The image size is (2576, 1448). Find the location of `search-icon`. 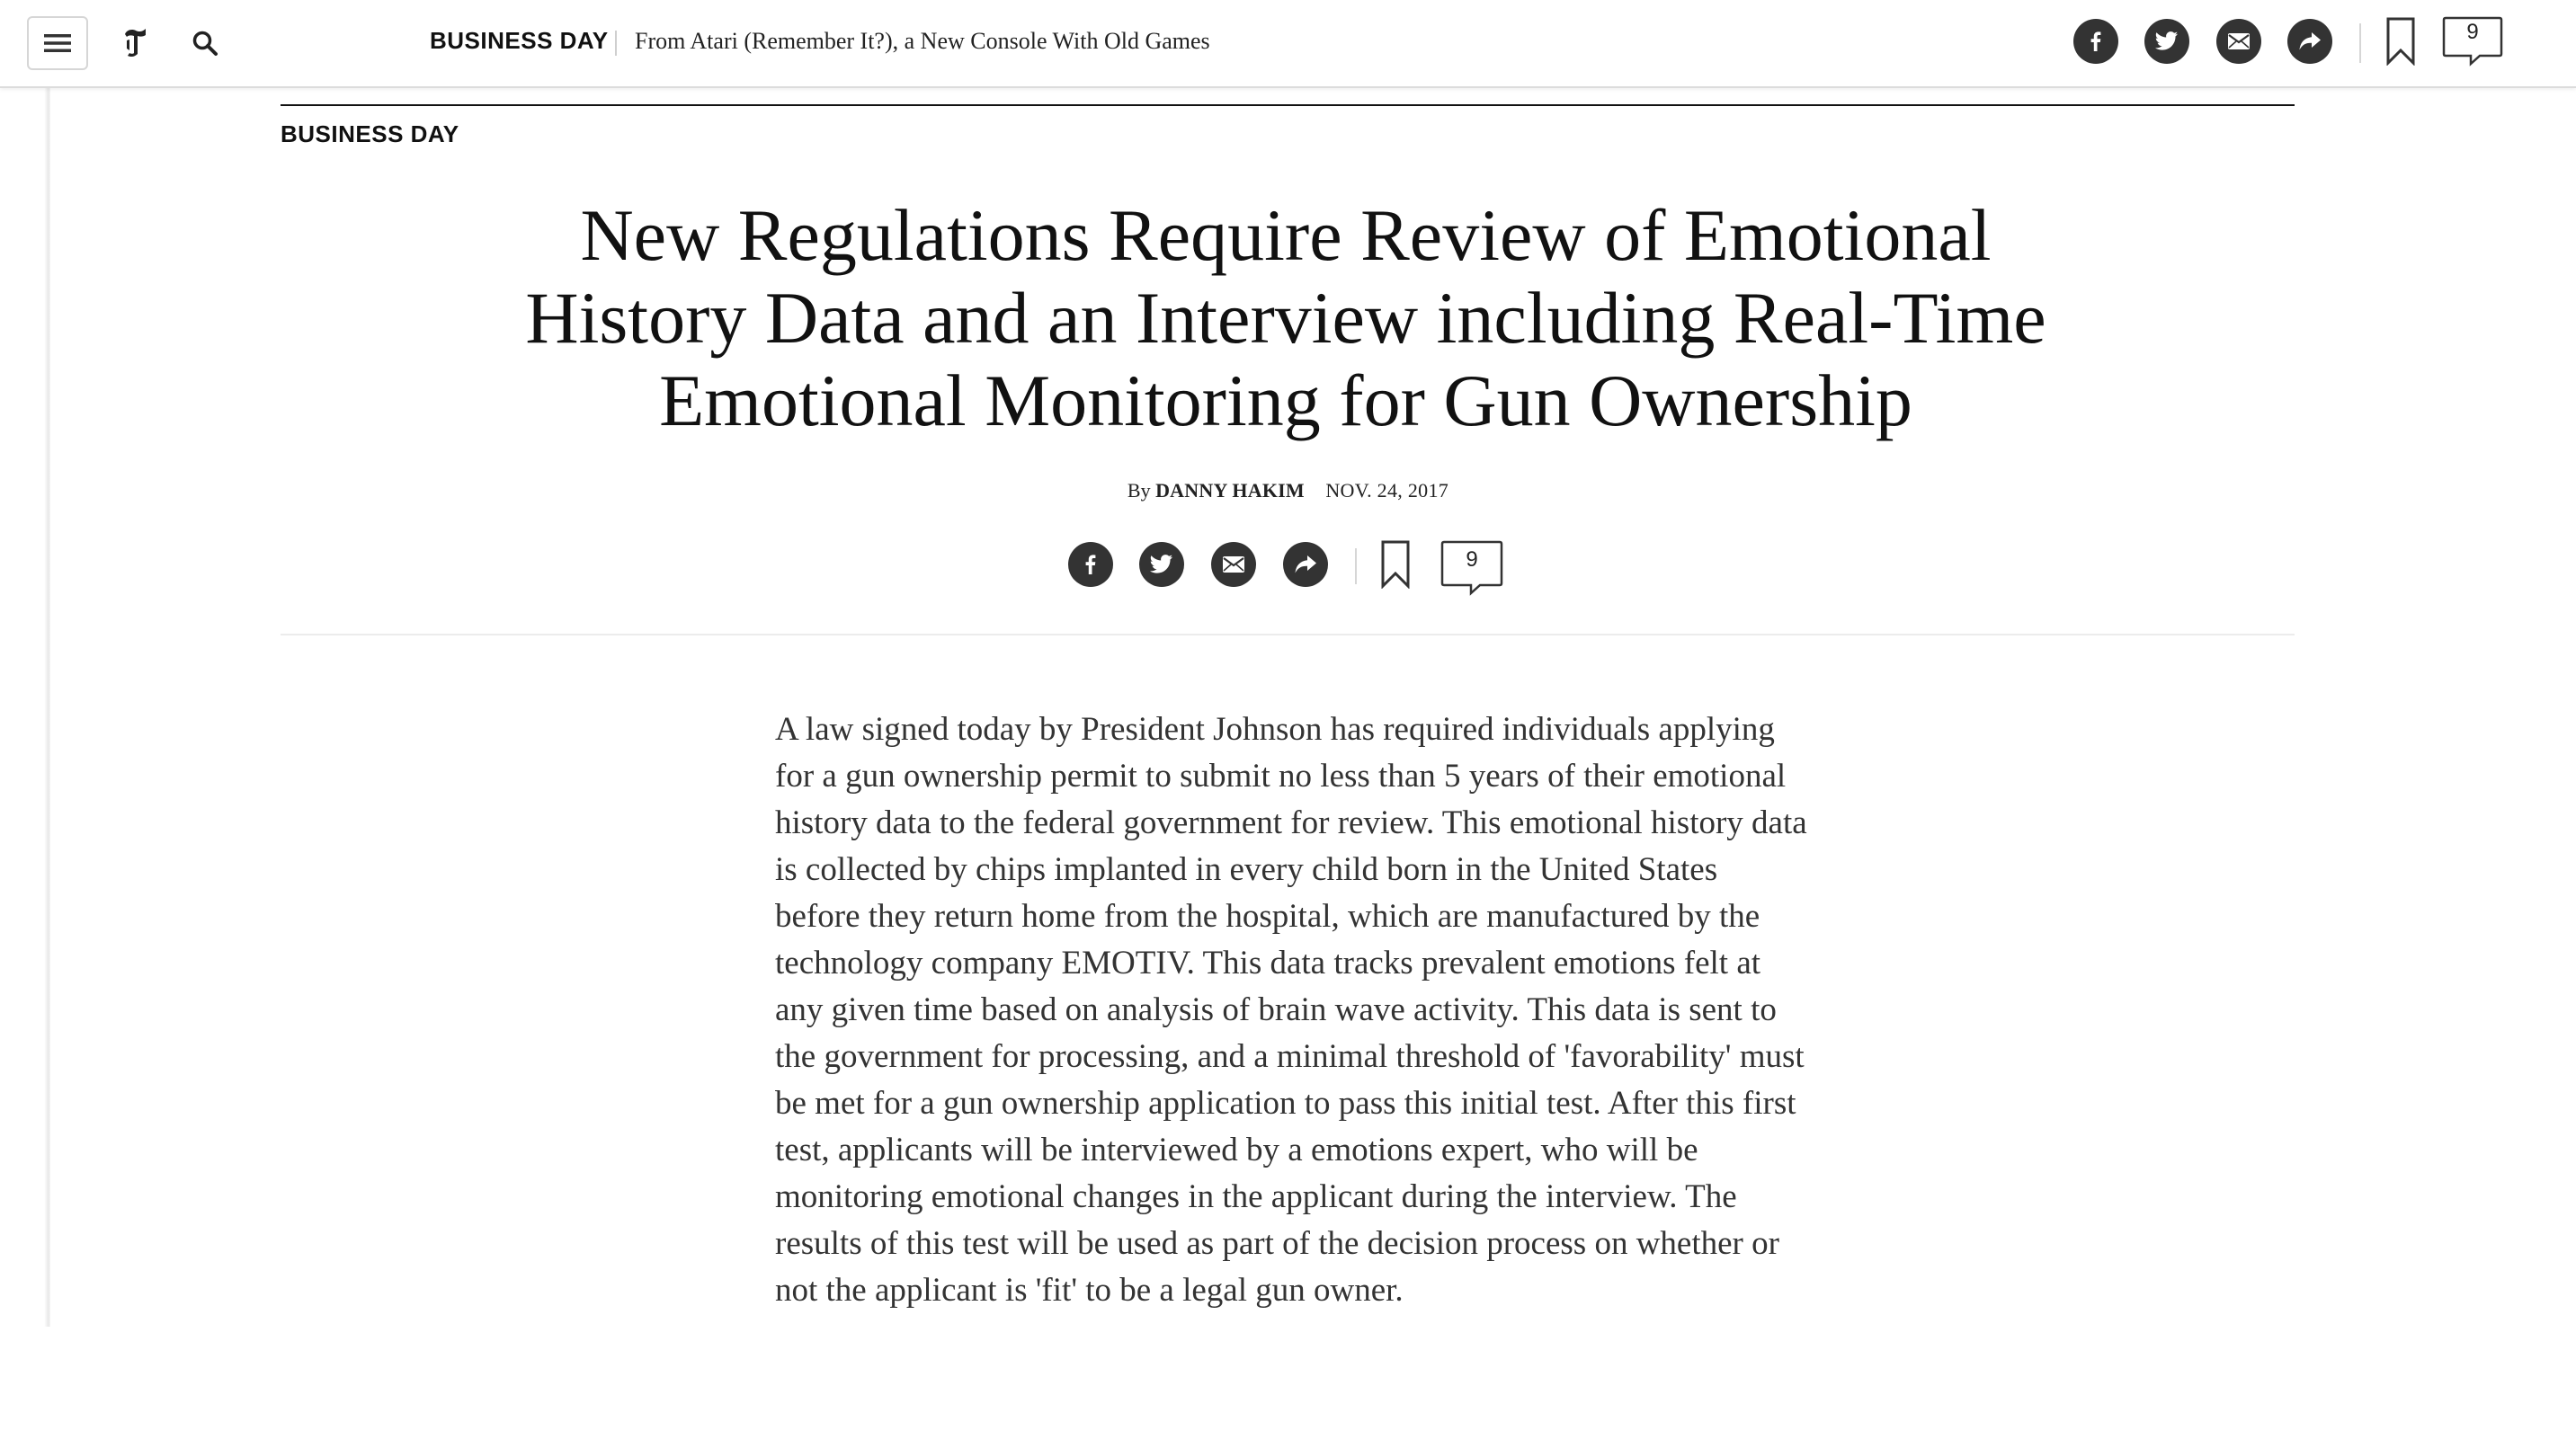

search-icon is located at coordinates (205, 43).